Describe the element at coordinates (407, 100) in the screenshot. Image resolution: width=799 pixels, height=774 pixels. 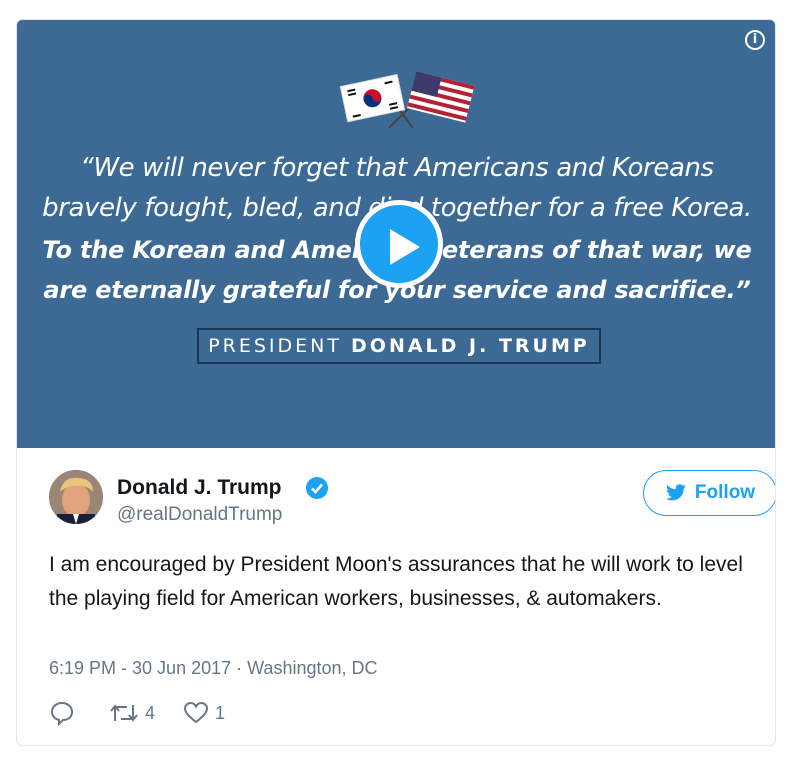
I see `flags-illustration` at that location.